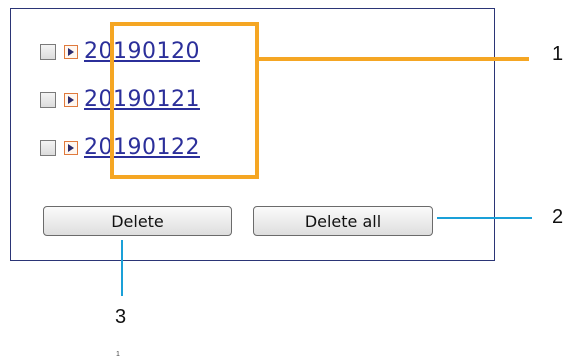 This screenshot has height=363, width=581. I want to click on callout-number-2: 2, so click(558, 217).